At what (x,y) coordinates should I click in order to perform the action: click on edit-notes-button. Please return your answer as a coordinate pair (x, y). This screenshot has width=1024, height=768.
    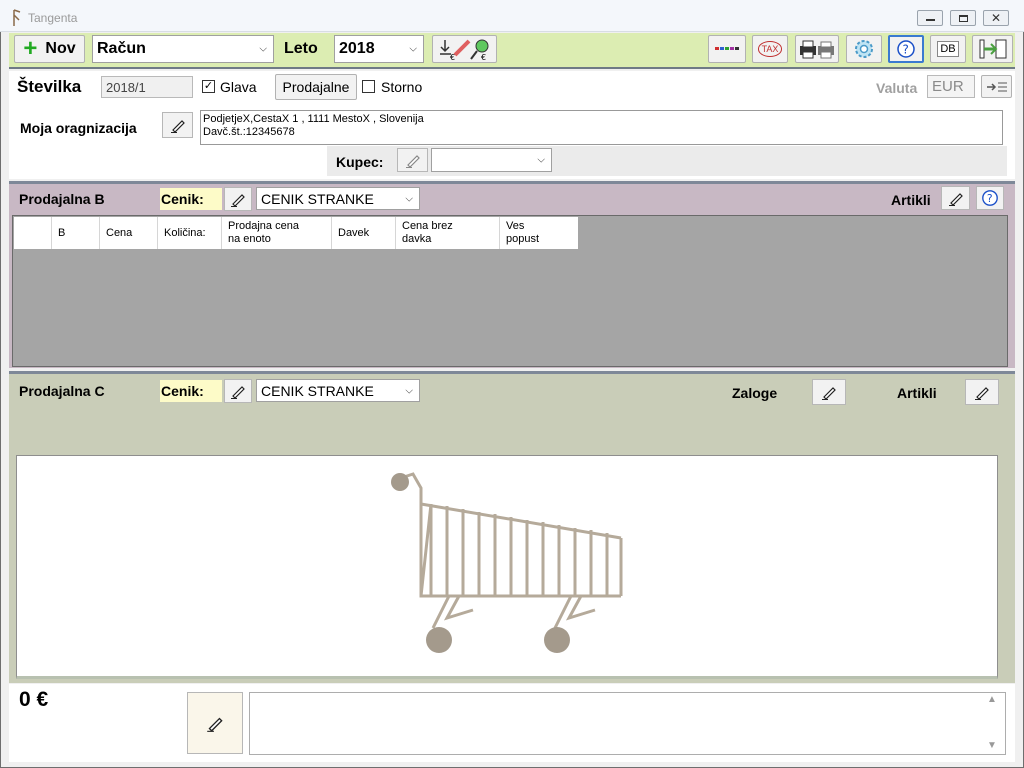
    Looking at the image, I should click on (215, 723).